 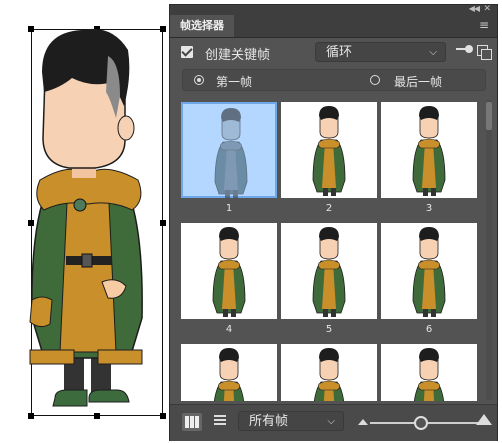 What do you see at coordinates (489, 250) in the screenshot?
I see `frame-grid-scrollbar` at bounding box center [489, 250].